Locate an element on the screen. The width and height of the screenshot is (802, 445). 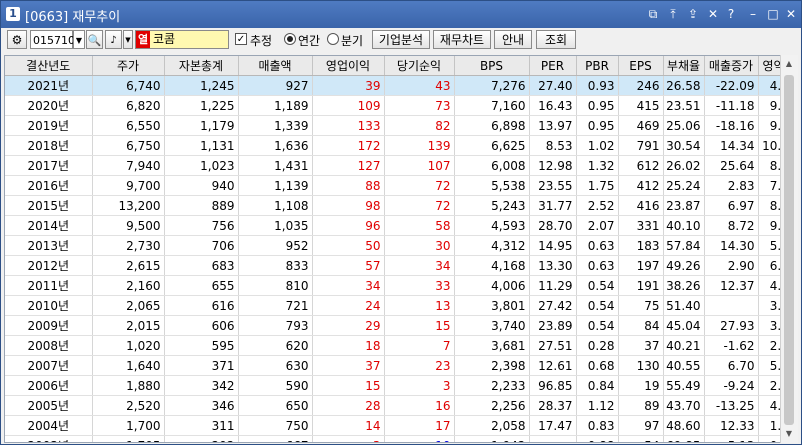
table-cell: 2008년 is located at coordinates (49, 345).